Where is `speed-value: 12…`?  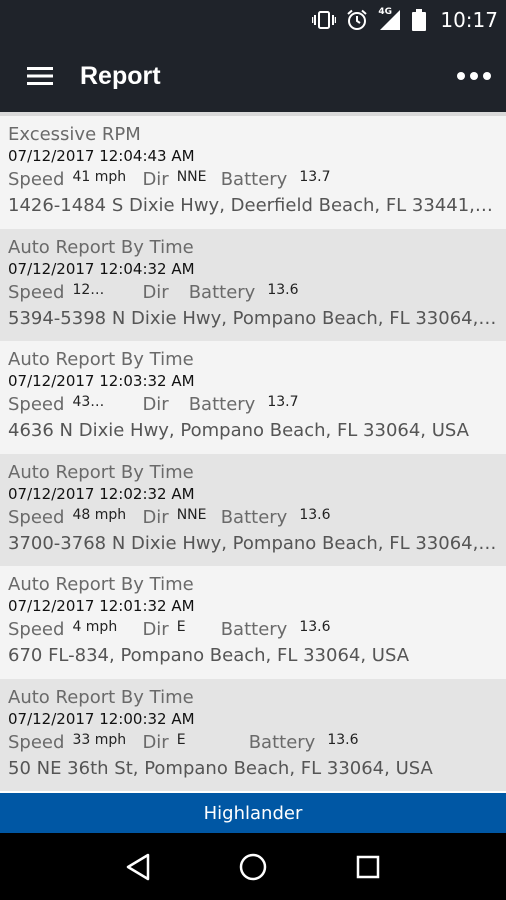 speed-value: 12… is located at coordinates (88, 289).